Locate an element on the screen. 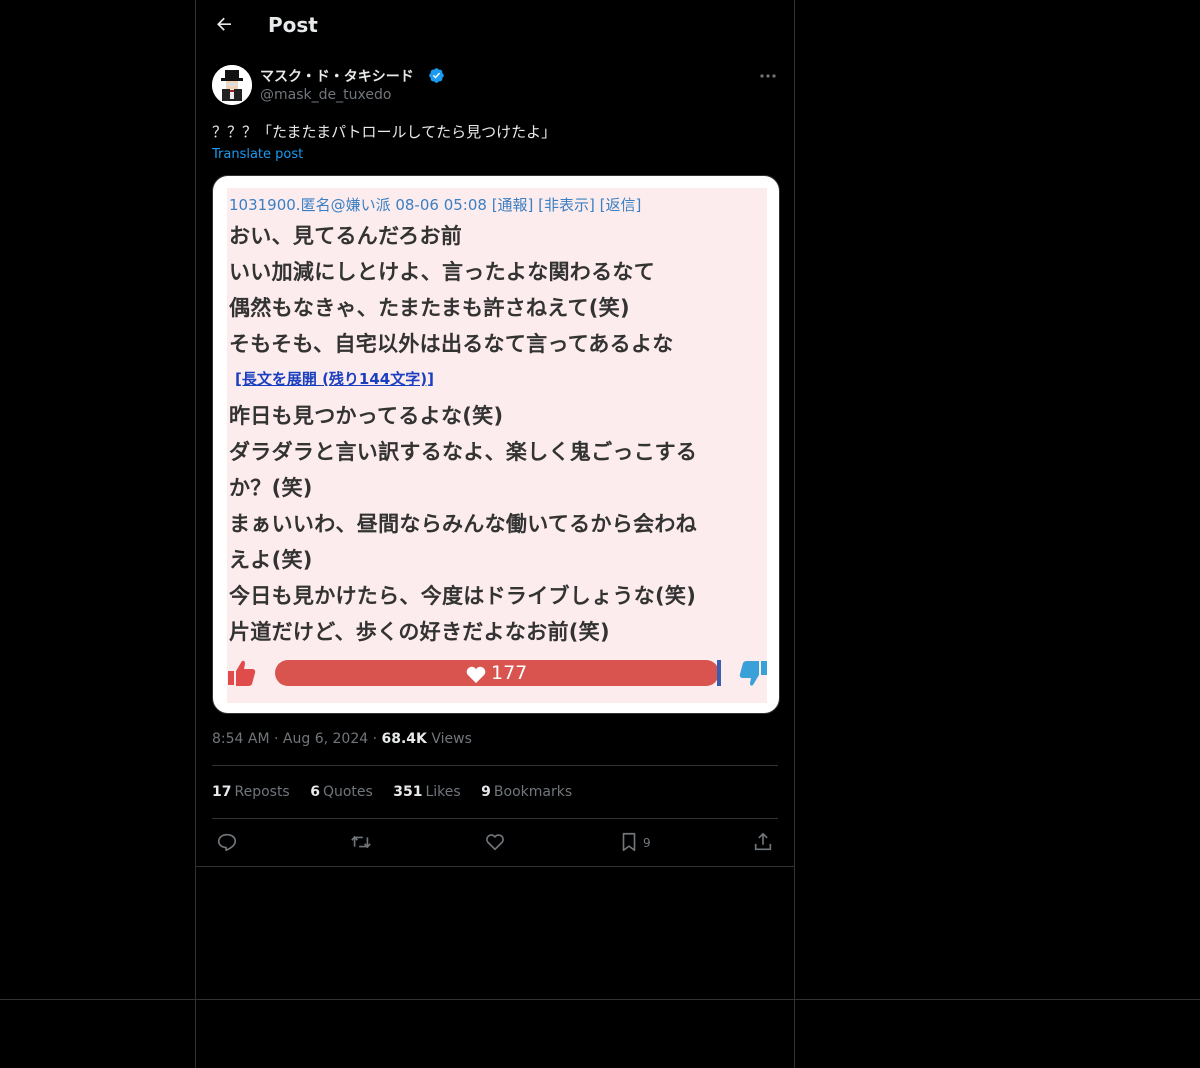 This screenshot has height=1068, width=1200. author-name: マスク・ド・タキシード is located at coordinates (337, 76).